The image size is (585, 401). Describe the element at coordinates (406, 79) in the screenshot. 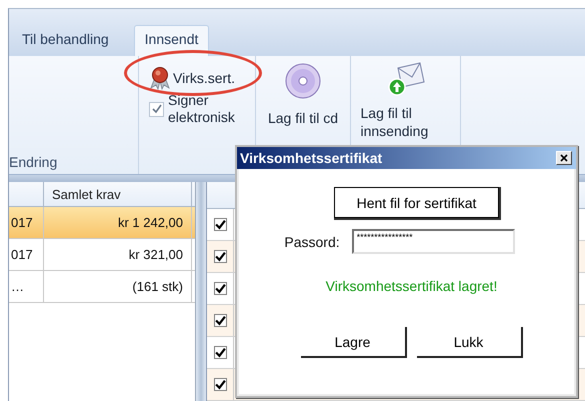

I see `envelope-upload-icon` at that location.